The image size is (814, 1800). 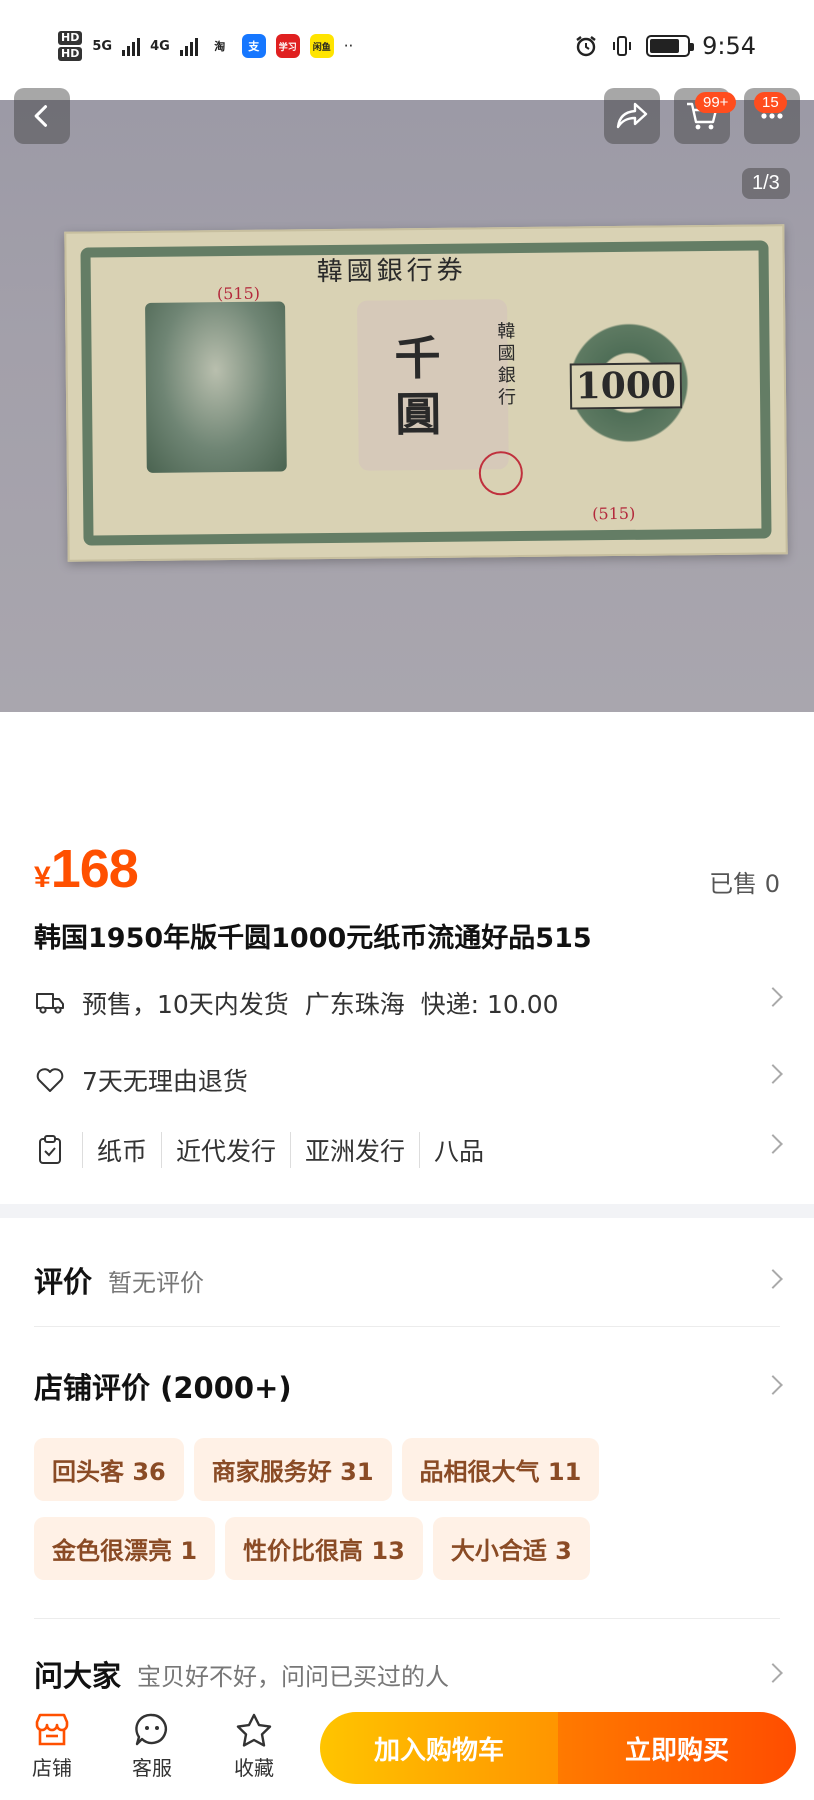 I want to click on bottom-action-bar: 店铺 客服 收藏 加入购物车 立即购买, so click(x=407, y=1750).